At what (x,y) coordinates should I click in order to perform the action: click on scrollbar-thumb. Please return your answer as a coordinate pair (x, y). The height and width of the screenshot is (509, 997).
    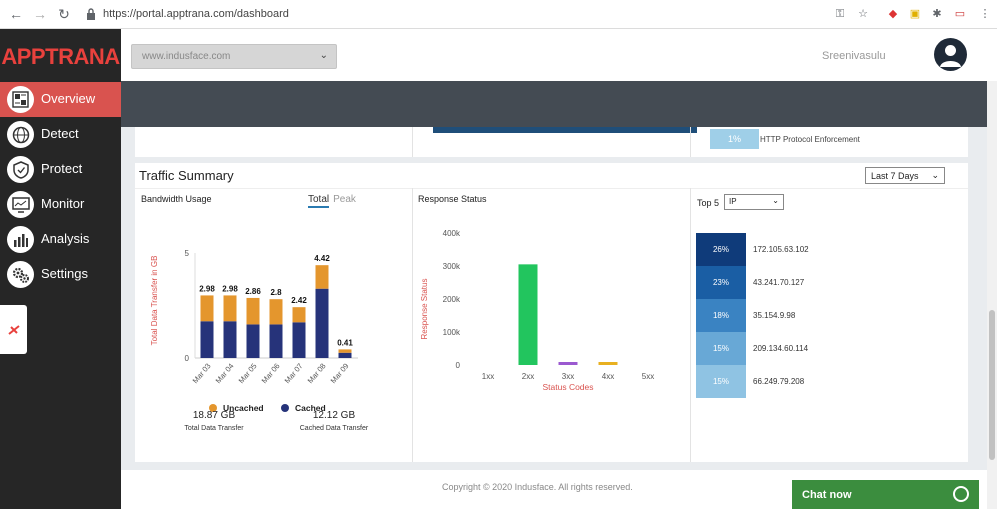
    Looking at the image, I should click on (992, 385).